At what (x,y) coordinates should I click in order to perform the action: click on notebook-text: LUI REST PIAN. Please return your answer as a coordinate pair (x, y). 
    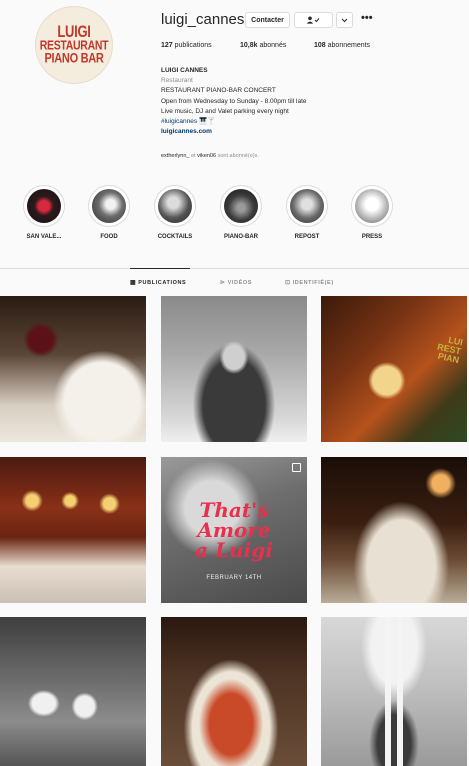
    Looking at the image, I should click on (448, 349).